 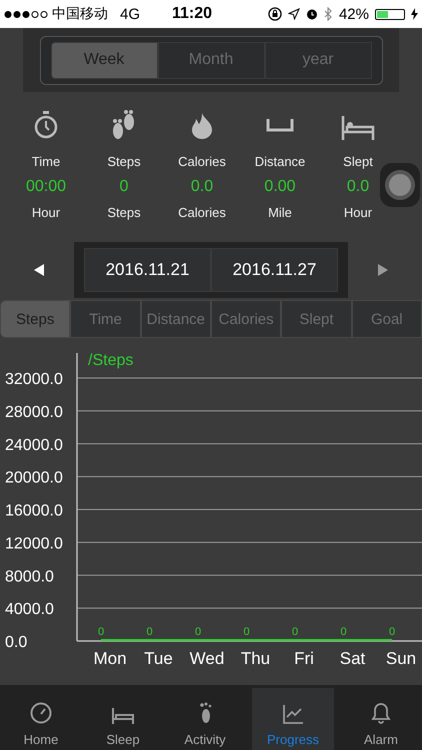 I want to click on signal-icon, so click(x=26, y=14).